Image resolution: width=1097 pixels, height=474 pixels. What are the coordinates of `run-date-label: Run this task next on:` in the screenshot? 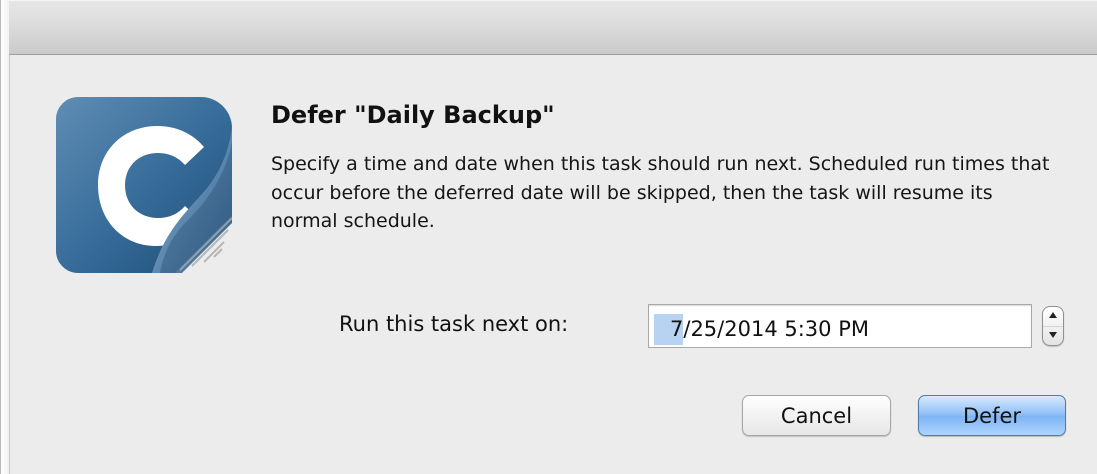 It's located at (454, 324).